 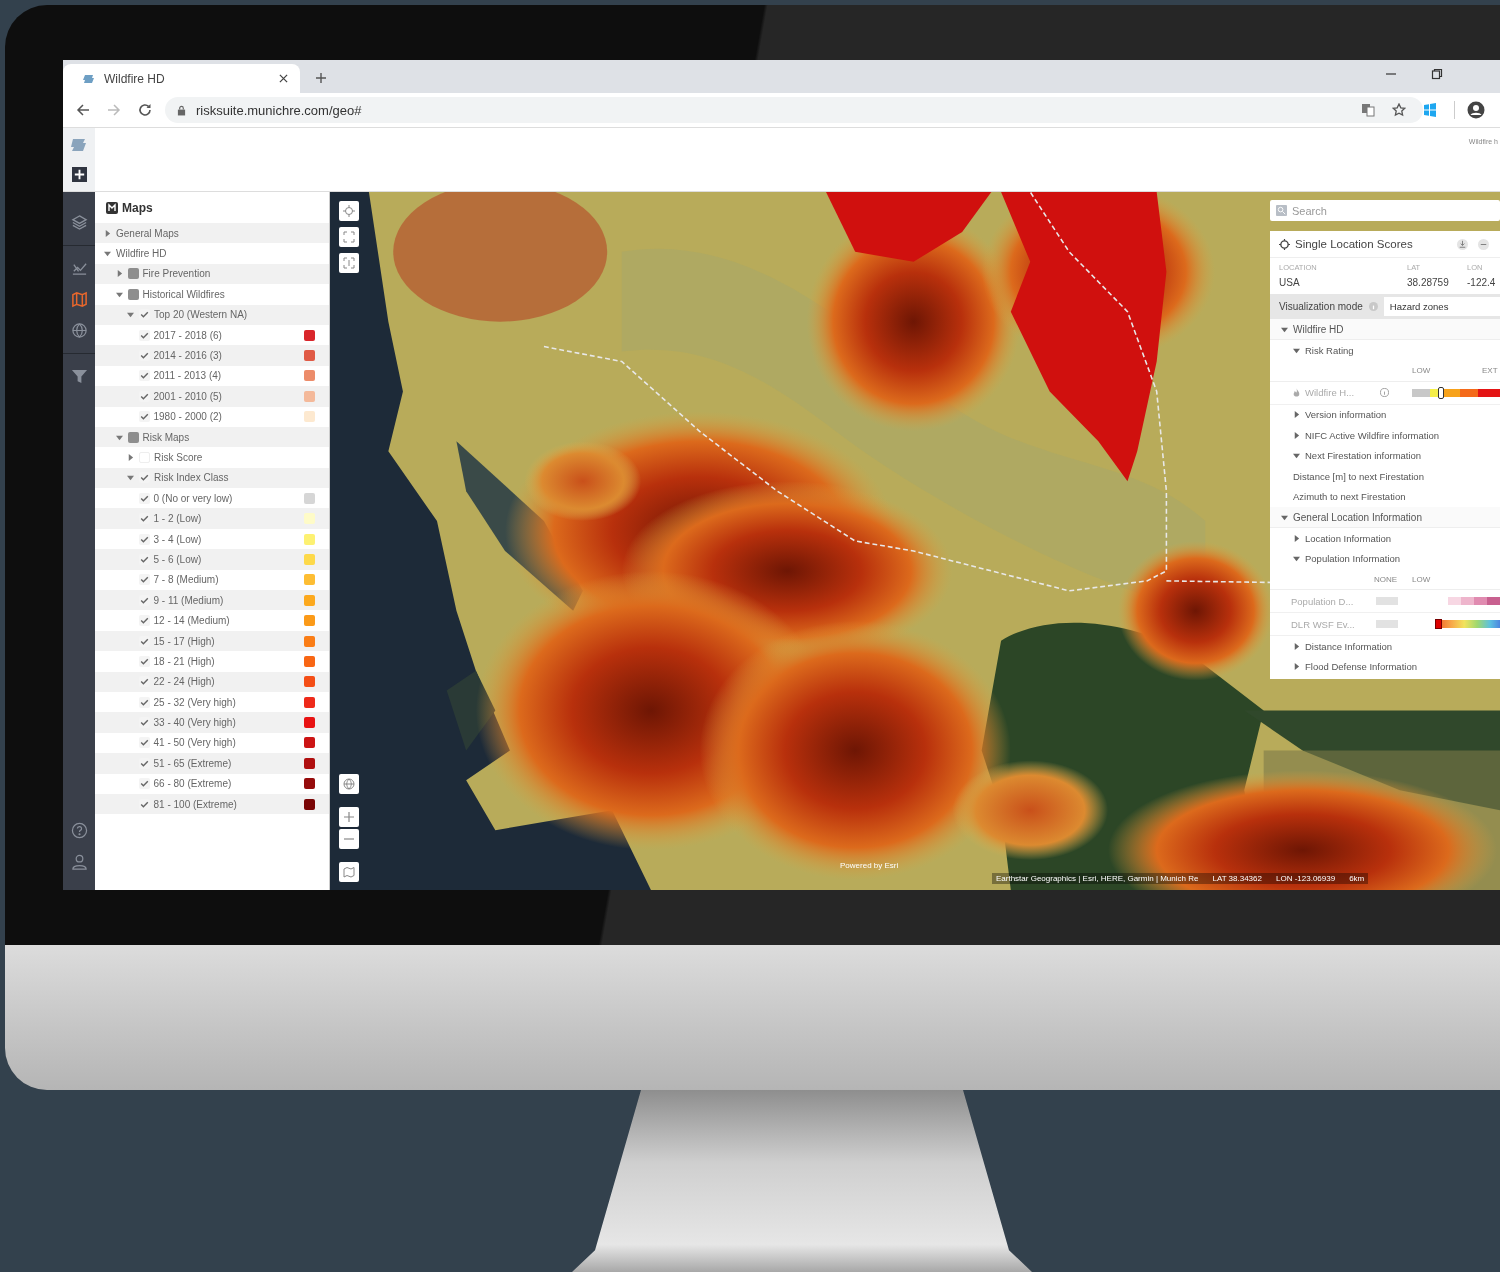 What do you see at coordinates (187, 376) in the screenshot?
I see `layer-name: 2011 - 2013 (4)` at bounding box center [187, 376].